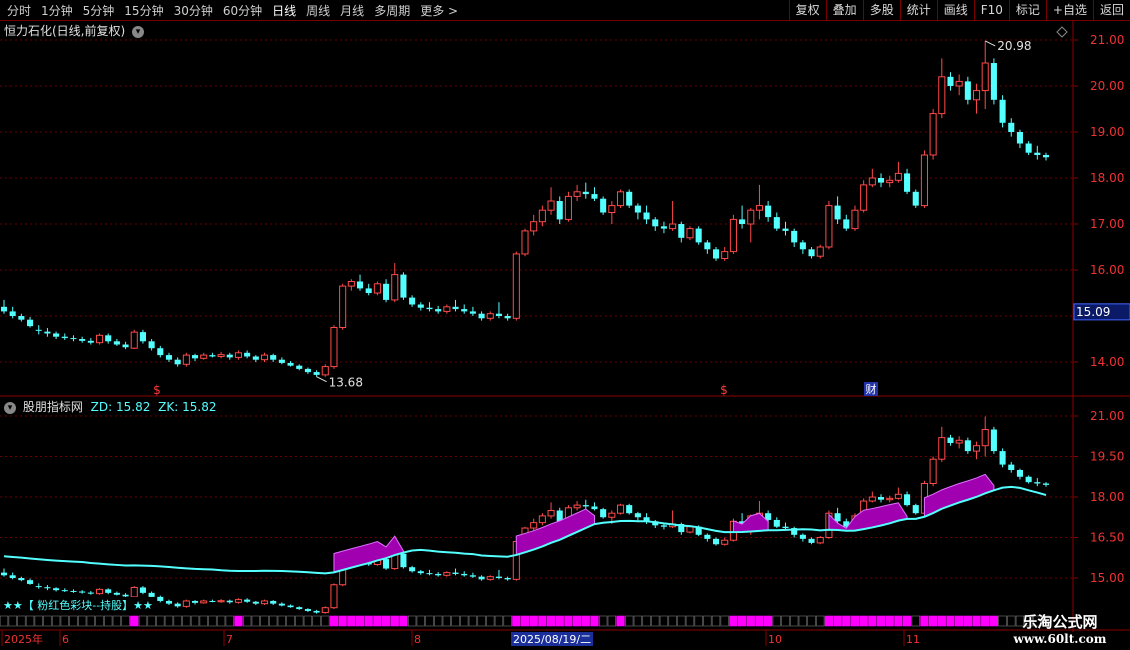 Image resolution: width=1130 pixels, height=650 pixels. Describe the element at coordinates (157, 390) in the screenshot. I see `event-marker: $` at that location.